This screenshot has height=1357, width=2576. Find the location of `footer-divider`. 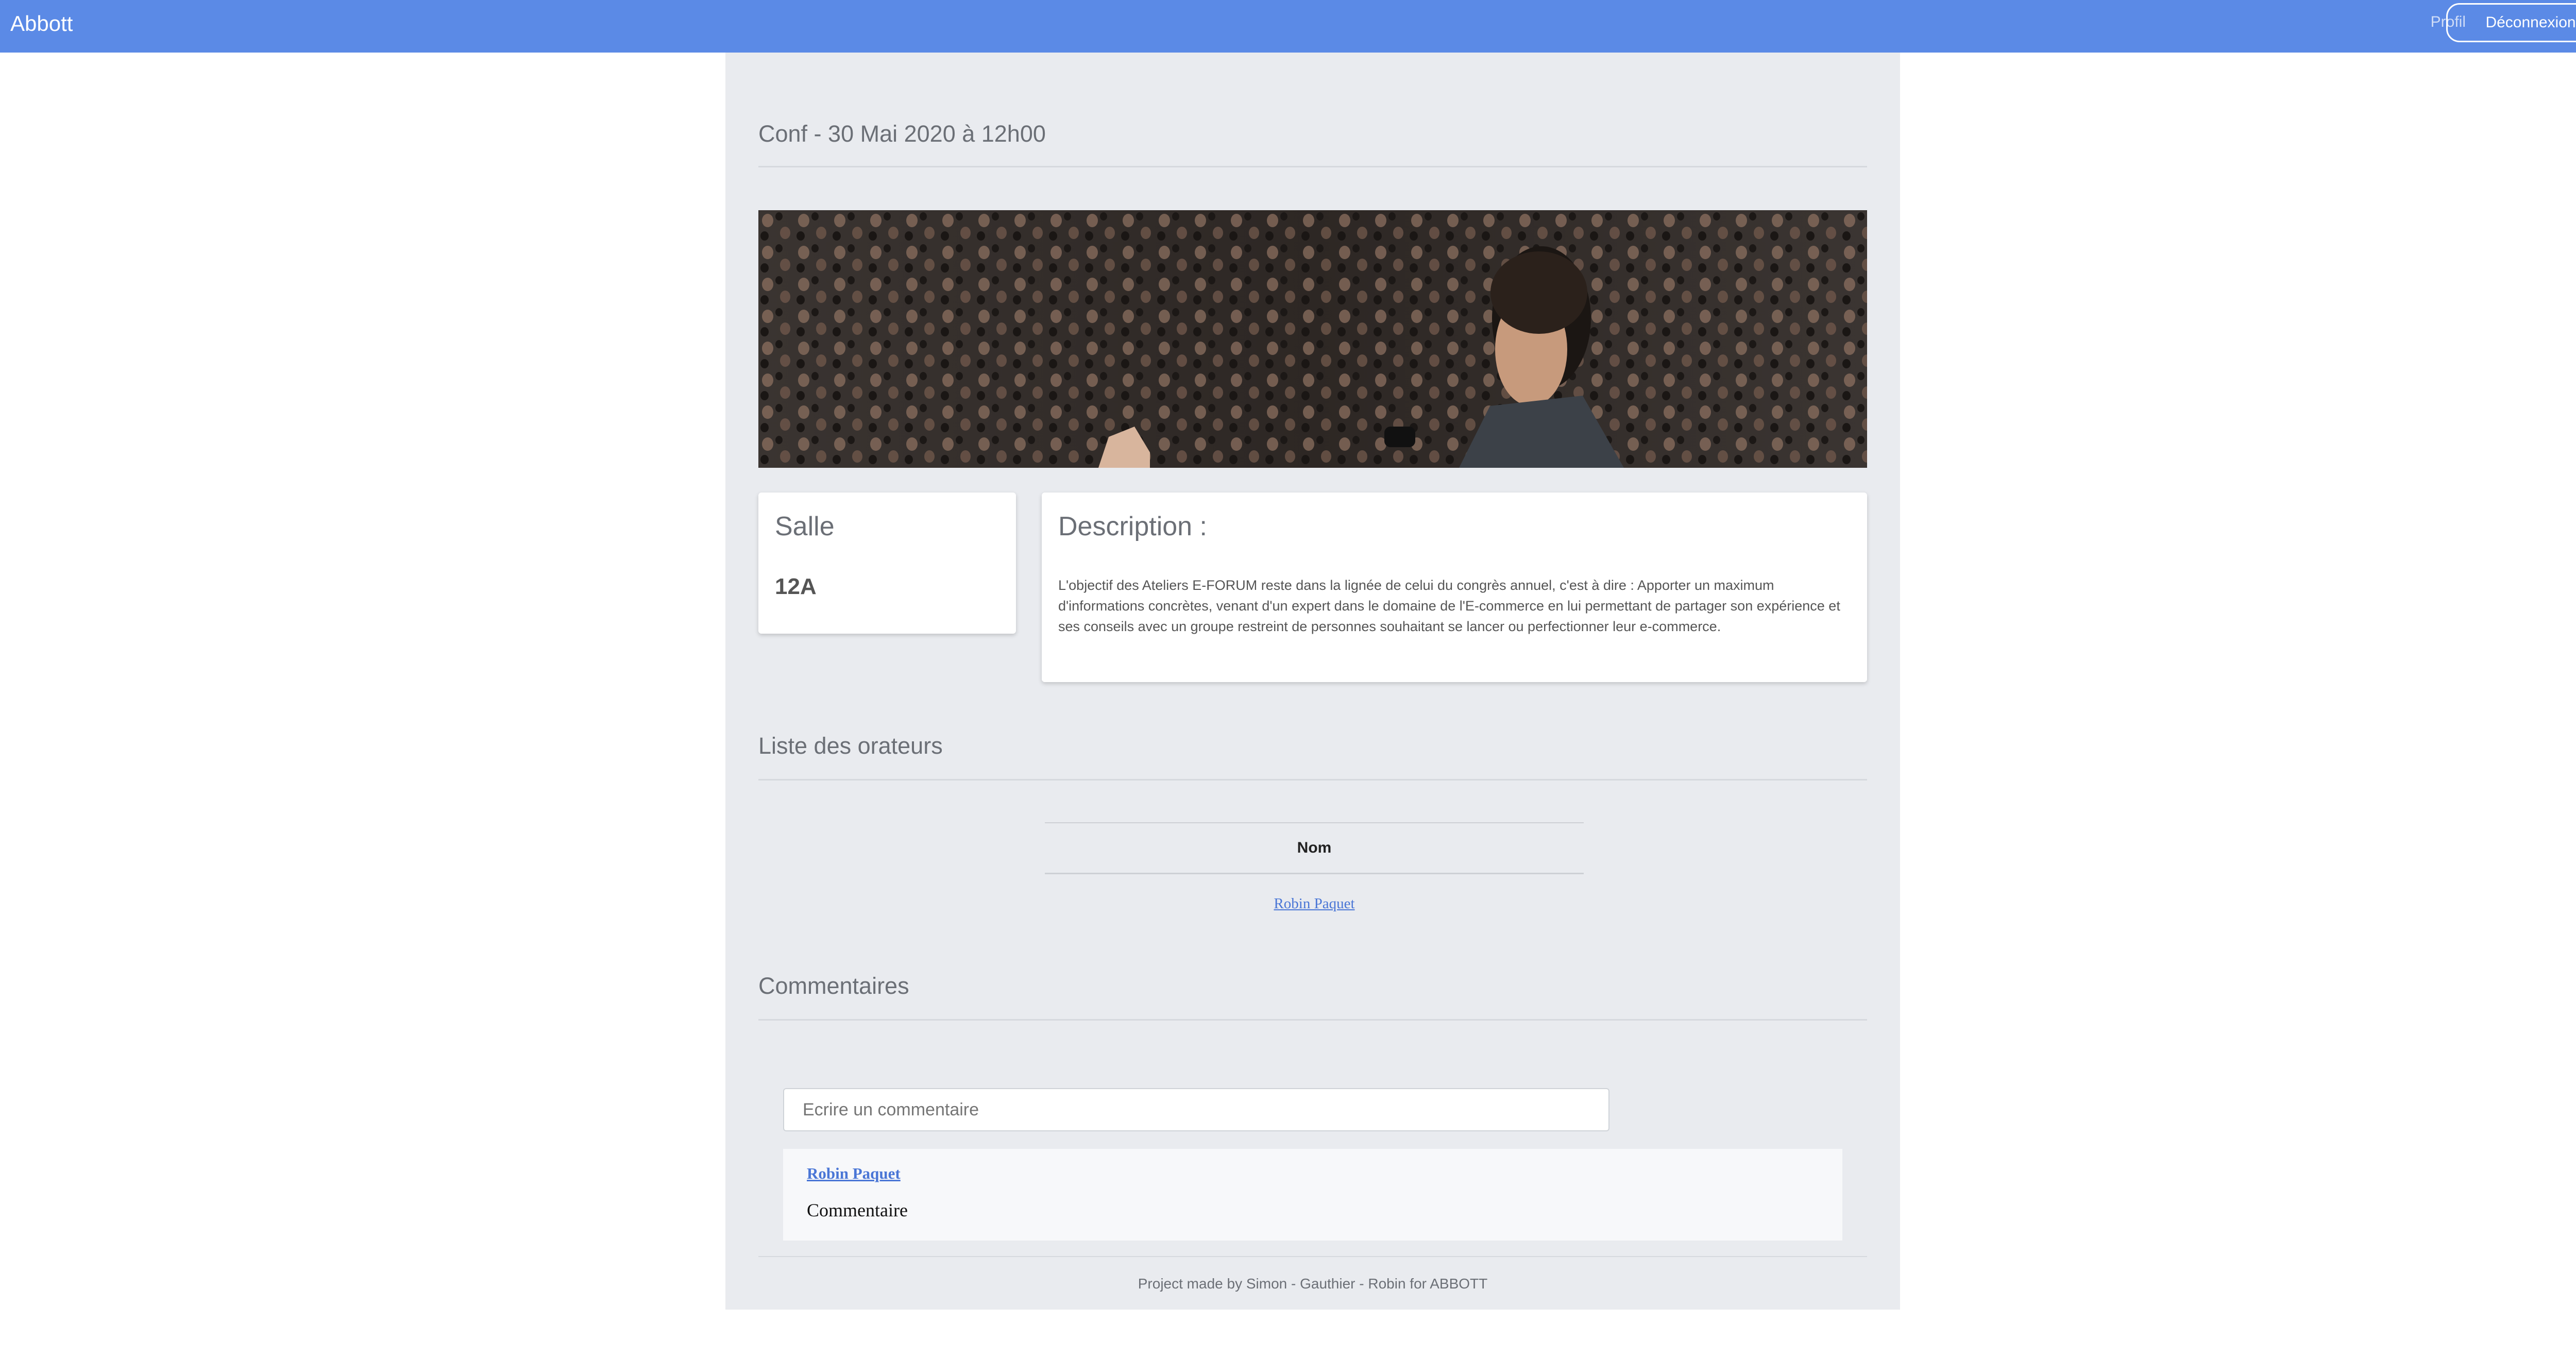

footer-divider is located at coordinates (1312, 1256).